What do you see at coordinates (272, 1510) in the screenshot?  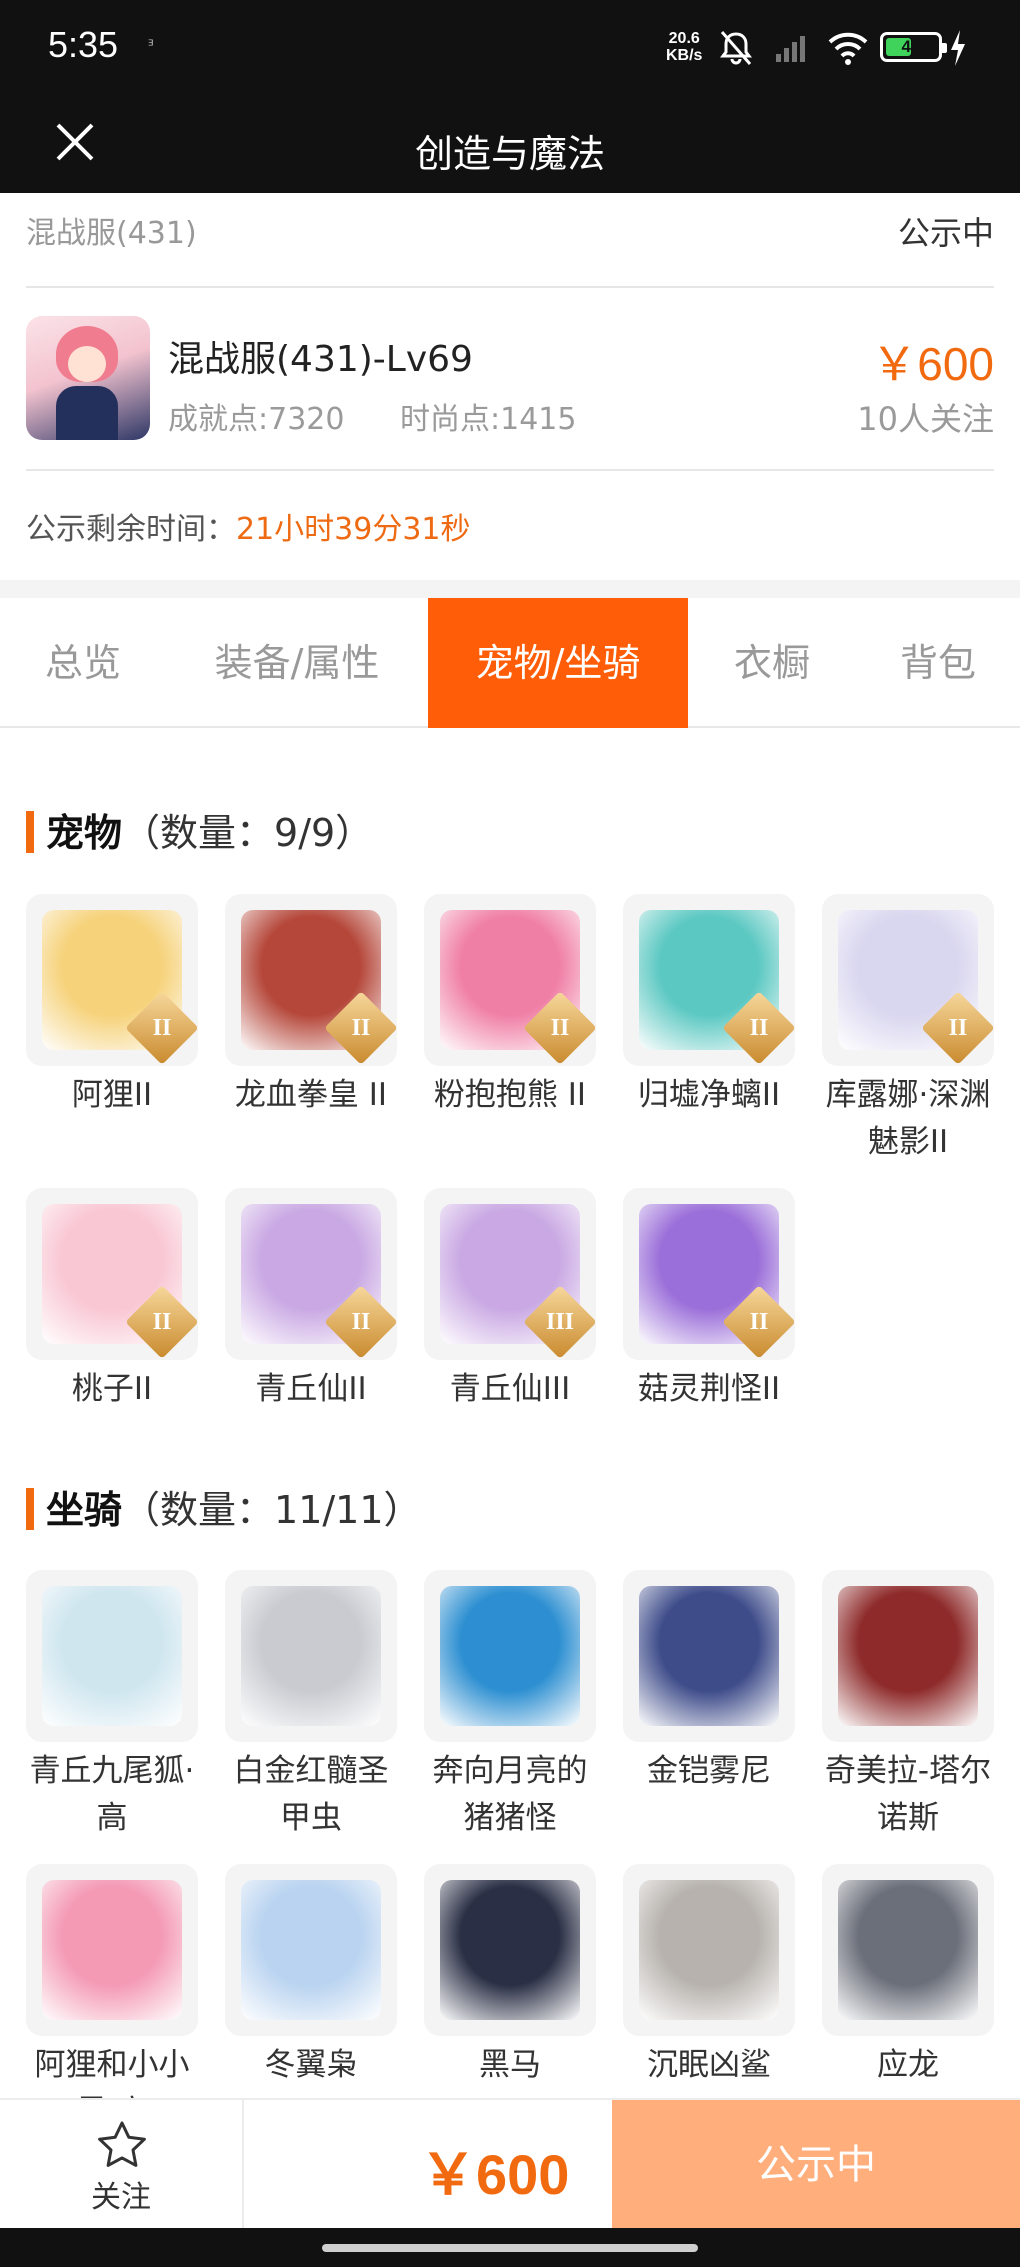 I see `mounts-count: （数量：11/11）` at bounding box center [272, 1510].